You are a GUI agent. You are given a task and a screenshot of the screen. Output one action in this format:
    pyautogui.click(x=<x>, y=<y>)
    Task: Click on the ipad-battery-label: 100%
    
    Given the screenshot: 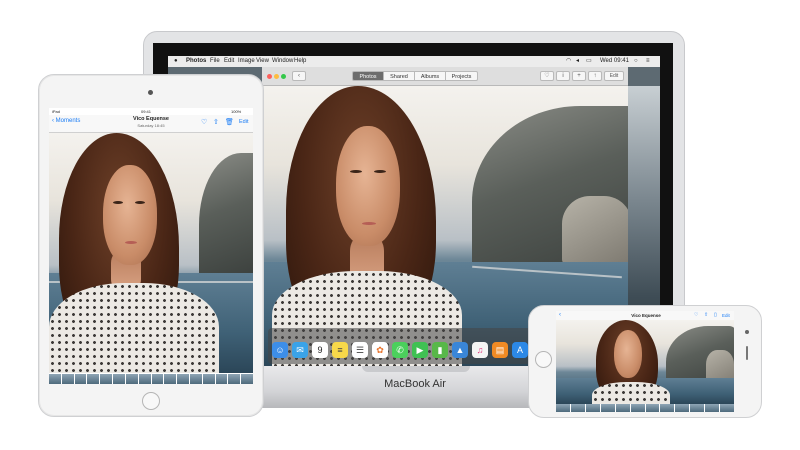 What is the action you would take?
    pyautogui.click(x=236, y=111)
    